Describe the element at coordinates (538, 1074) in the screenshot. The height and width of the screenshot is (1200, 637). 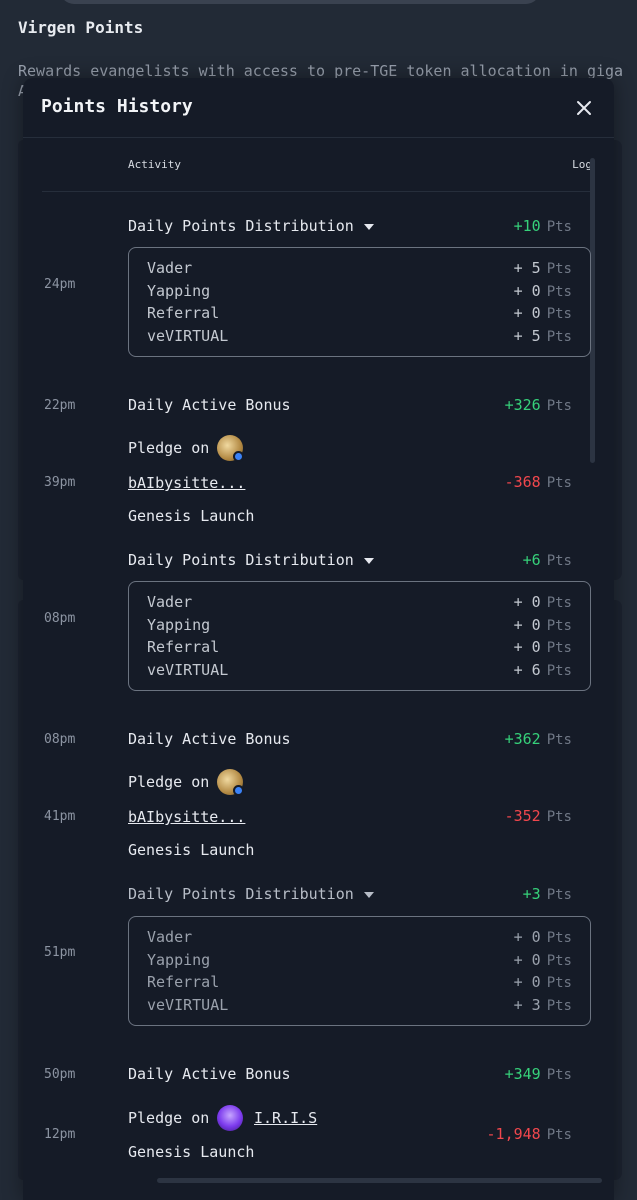
I see `points-value: +349 Pts` at that location.